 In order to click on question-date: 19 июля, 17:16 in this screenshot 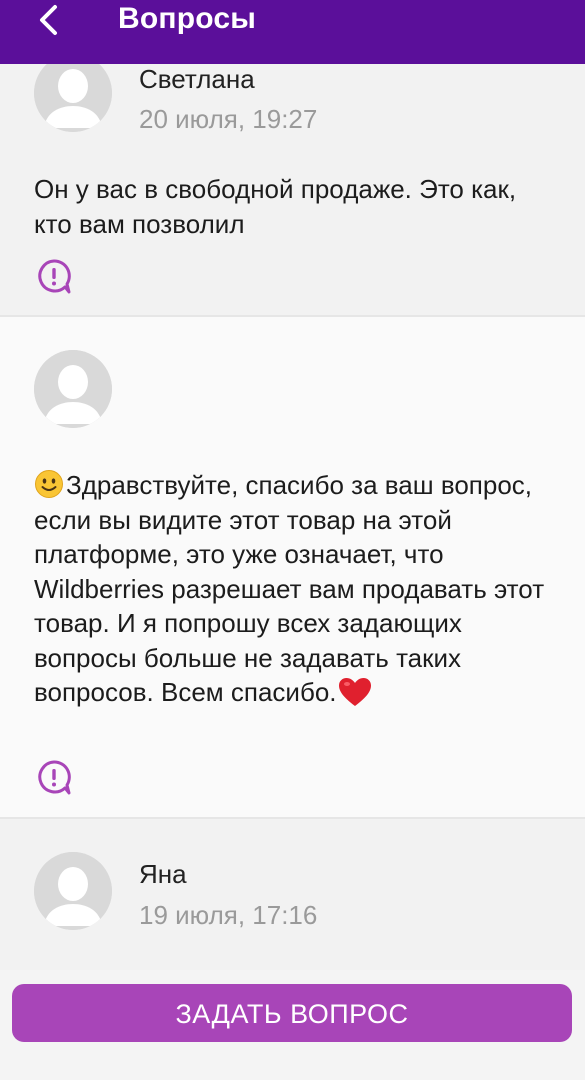, I will do `click(228, 915)`.